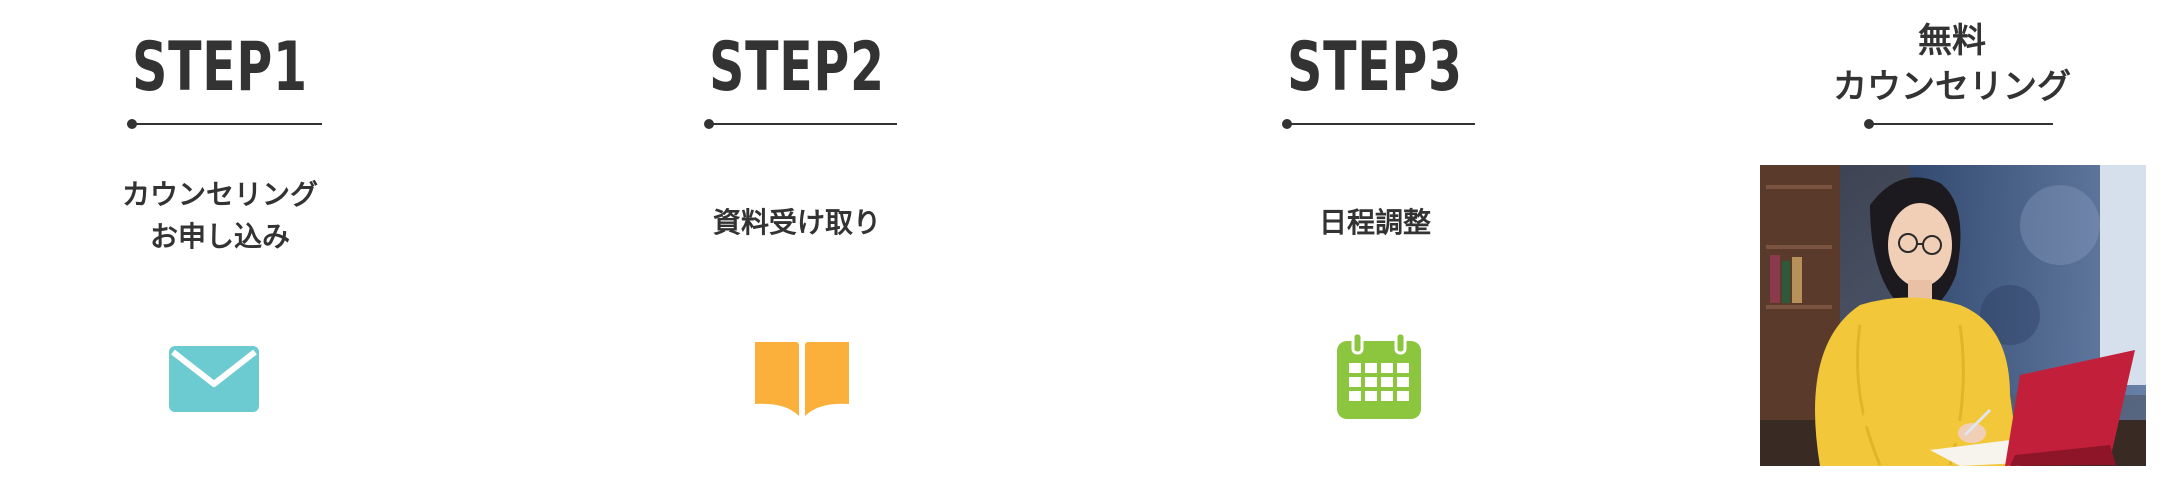  I want to click on step-3-description: 日程調整, so click(1374, 222).